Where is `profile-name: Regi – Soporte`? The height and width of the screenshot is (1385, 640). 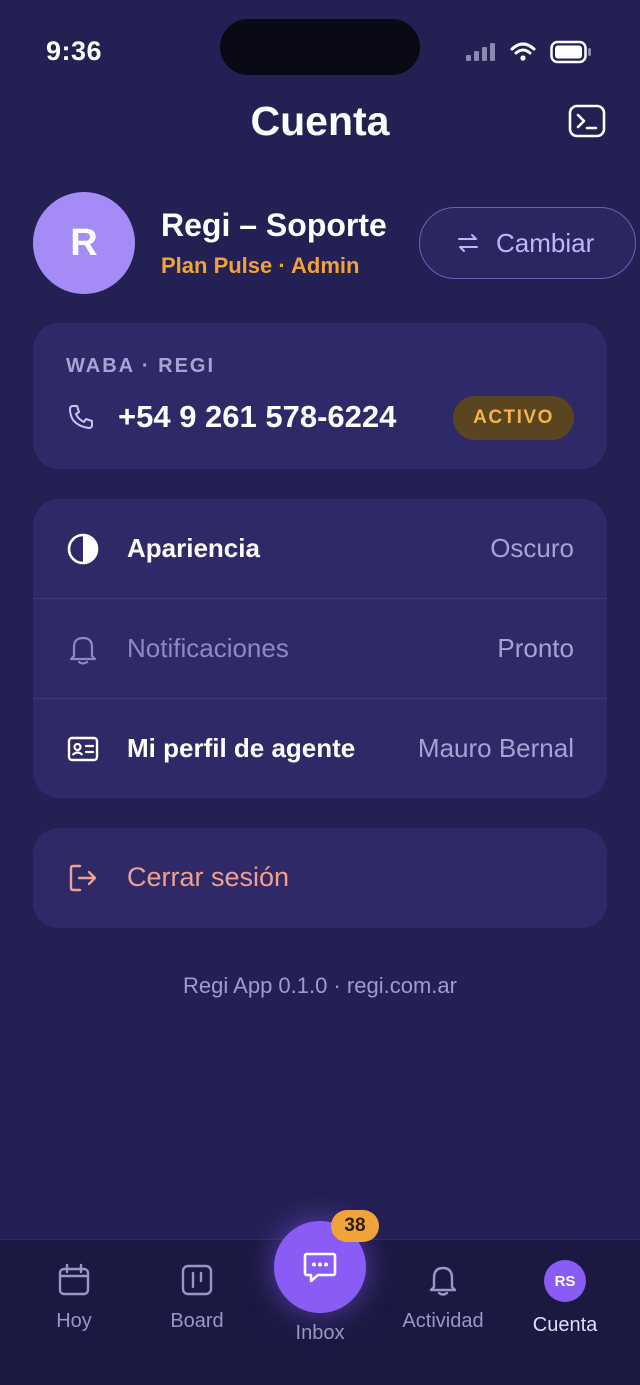 profile-name: Regi – Soporte is located at coordinates (274, 225).